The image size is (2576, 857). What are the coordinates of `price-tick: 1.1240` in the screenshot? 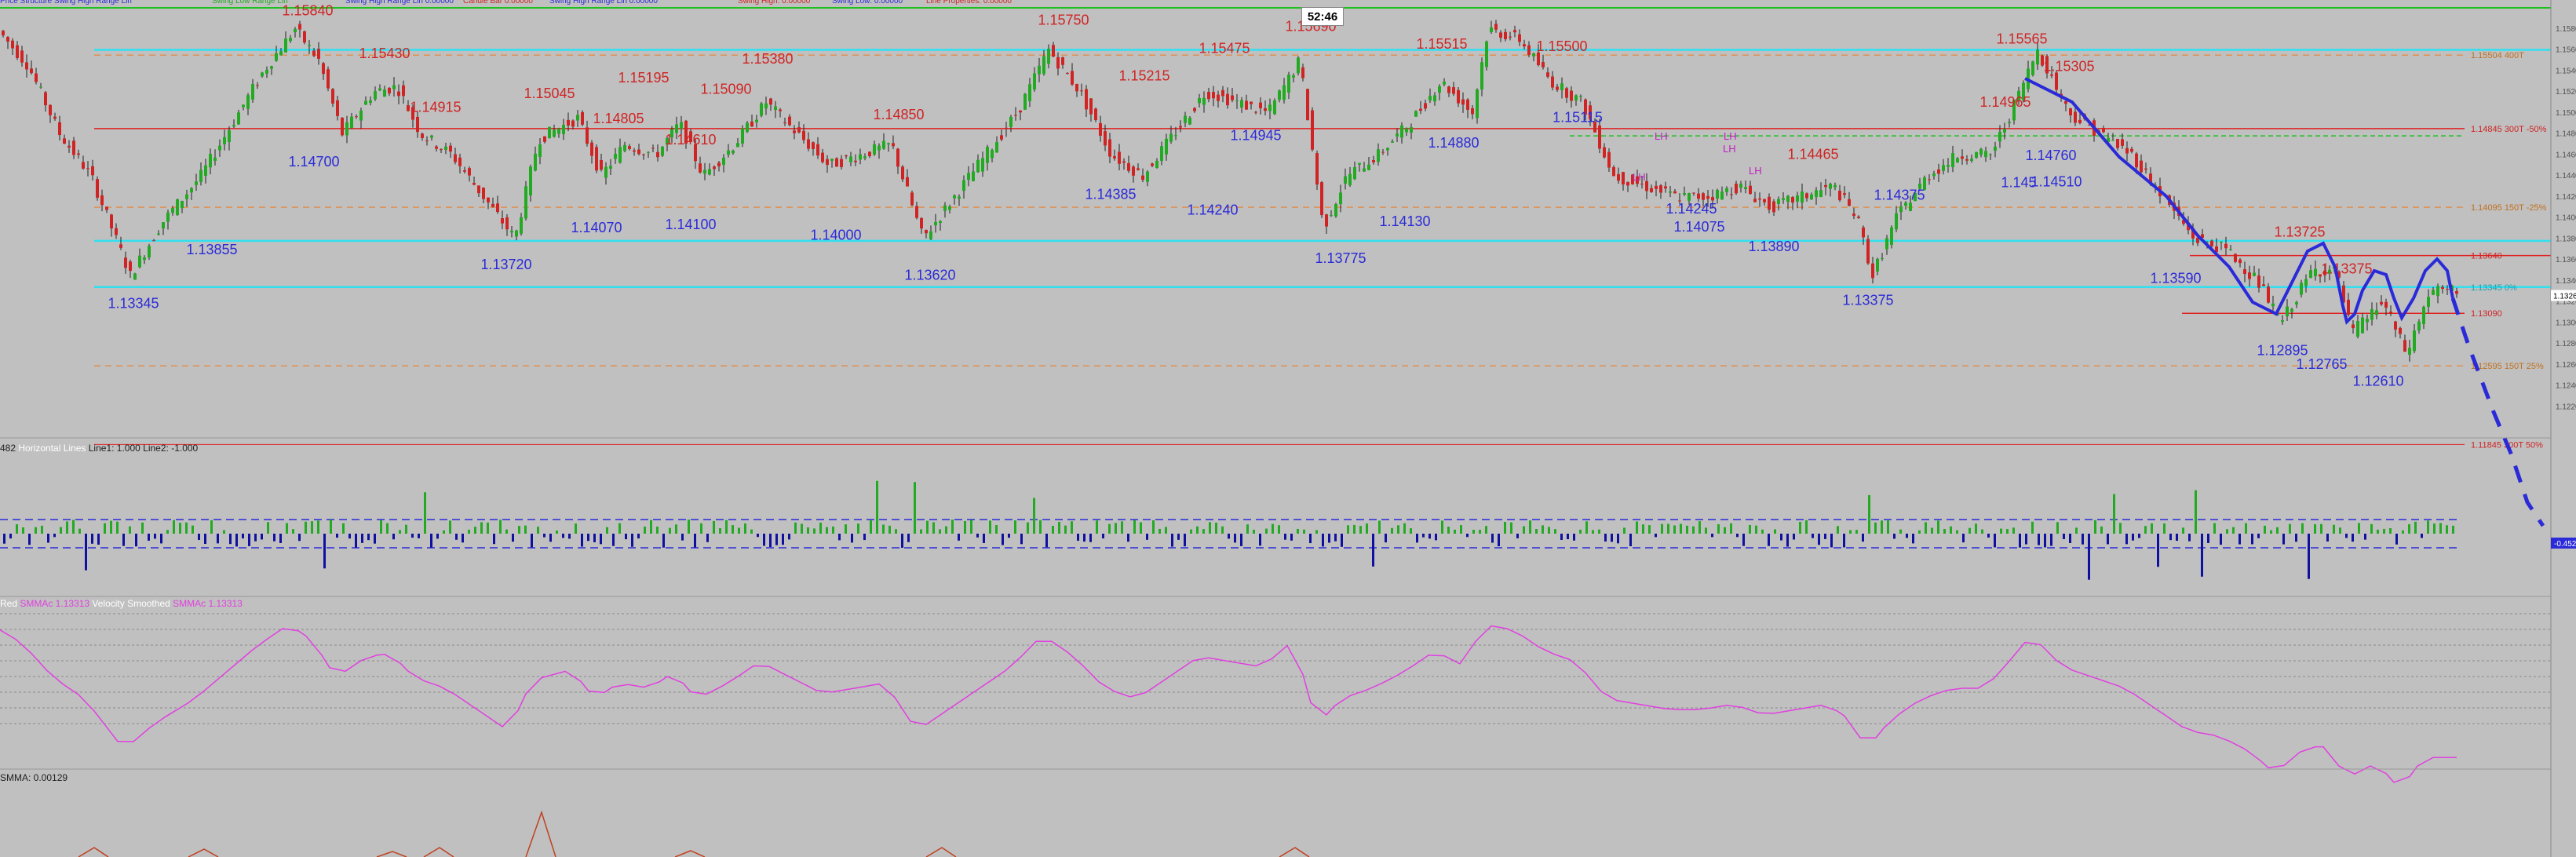 It's located at (2566, 386).